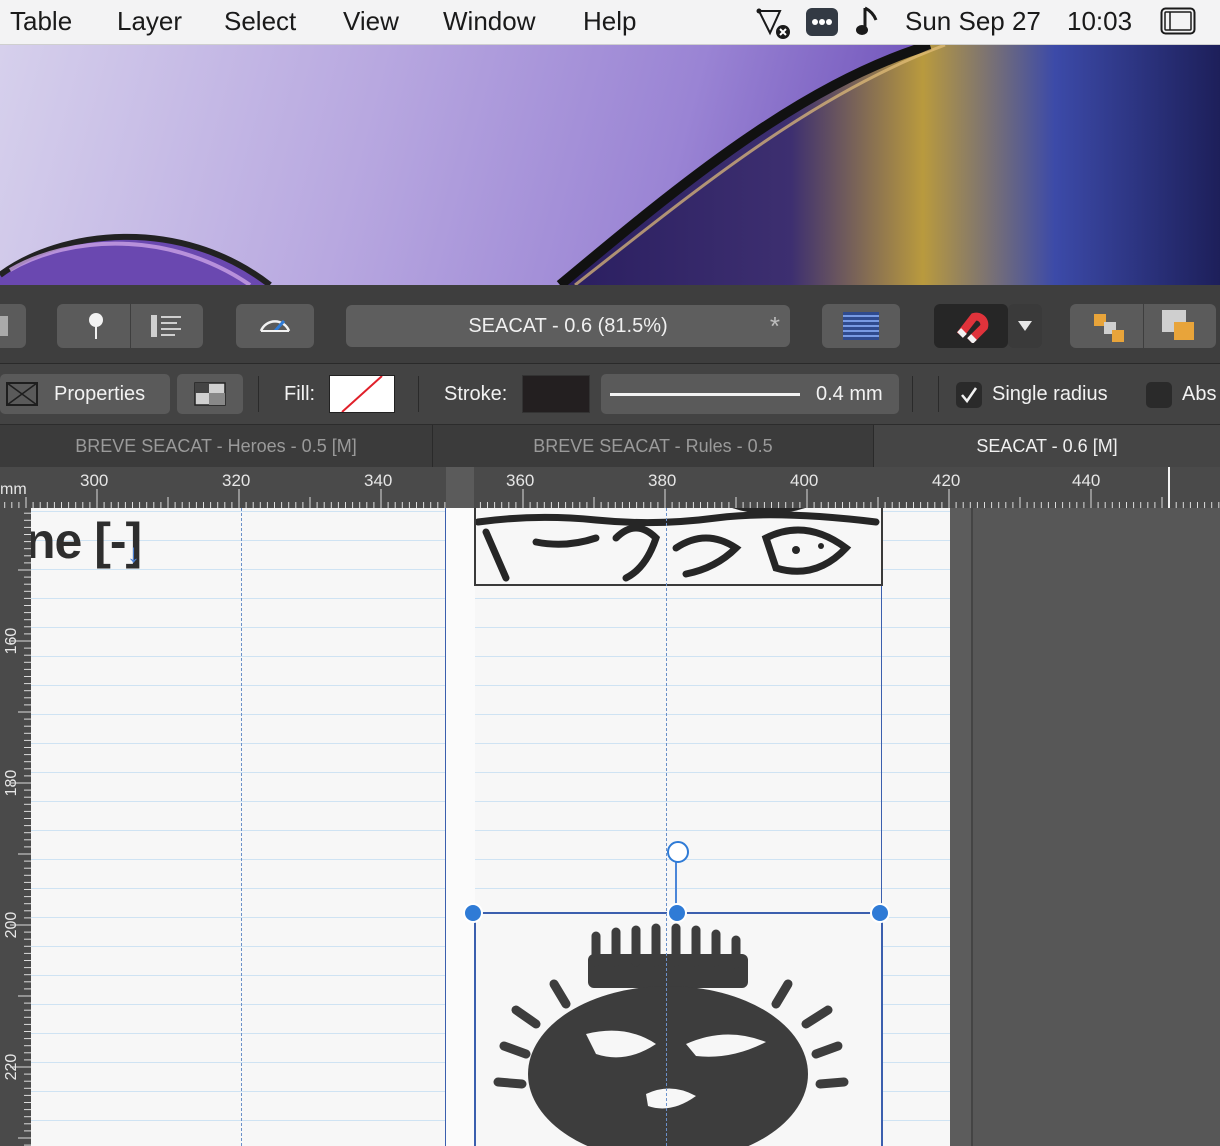 This screenshot has width=1220, height=1146. Describe the element at coordinates (15, 827) in the screenshot. I see `vertical-ruler: 160 180 200 220` at that location.